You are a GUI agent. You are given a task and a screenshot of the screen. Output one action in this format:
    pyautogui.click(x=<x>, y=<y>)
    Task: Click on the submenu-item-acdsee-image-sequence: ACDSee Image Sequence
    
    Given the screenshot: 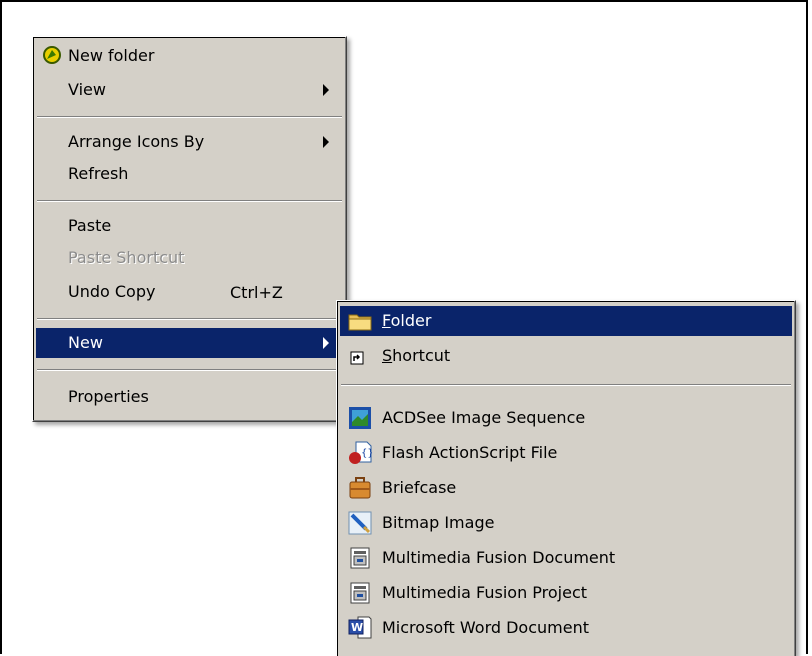 What is the action you would take?
    pyautogui.click(x=566, y=418)
    